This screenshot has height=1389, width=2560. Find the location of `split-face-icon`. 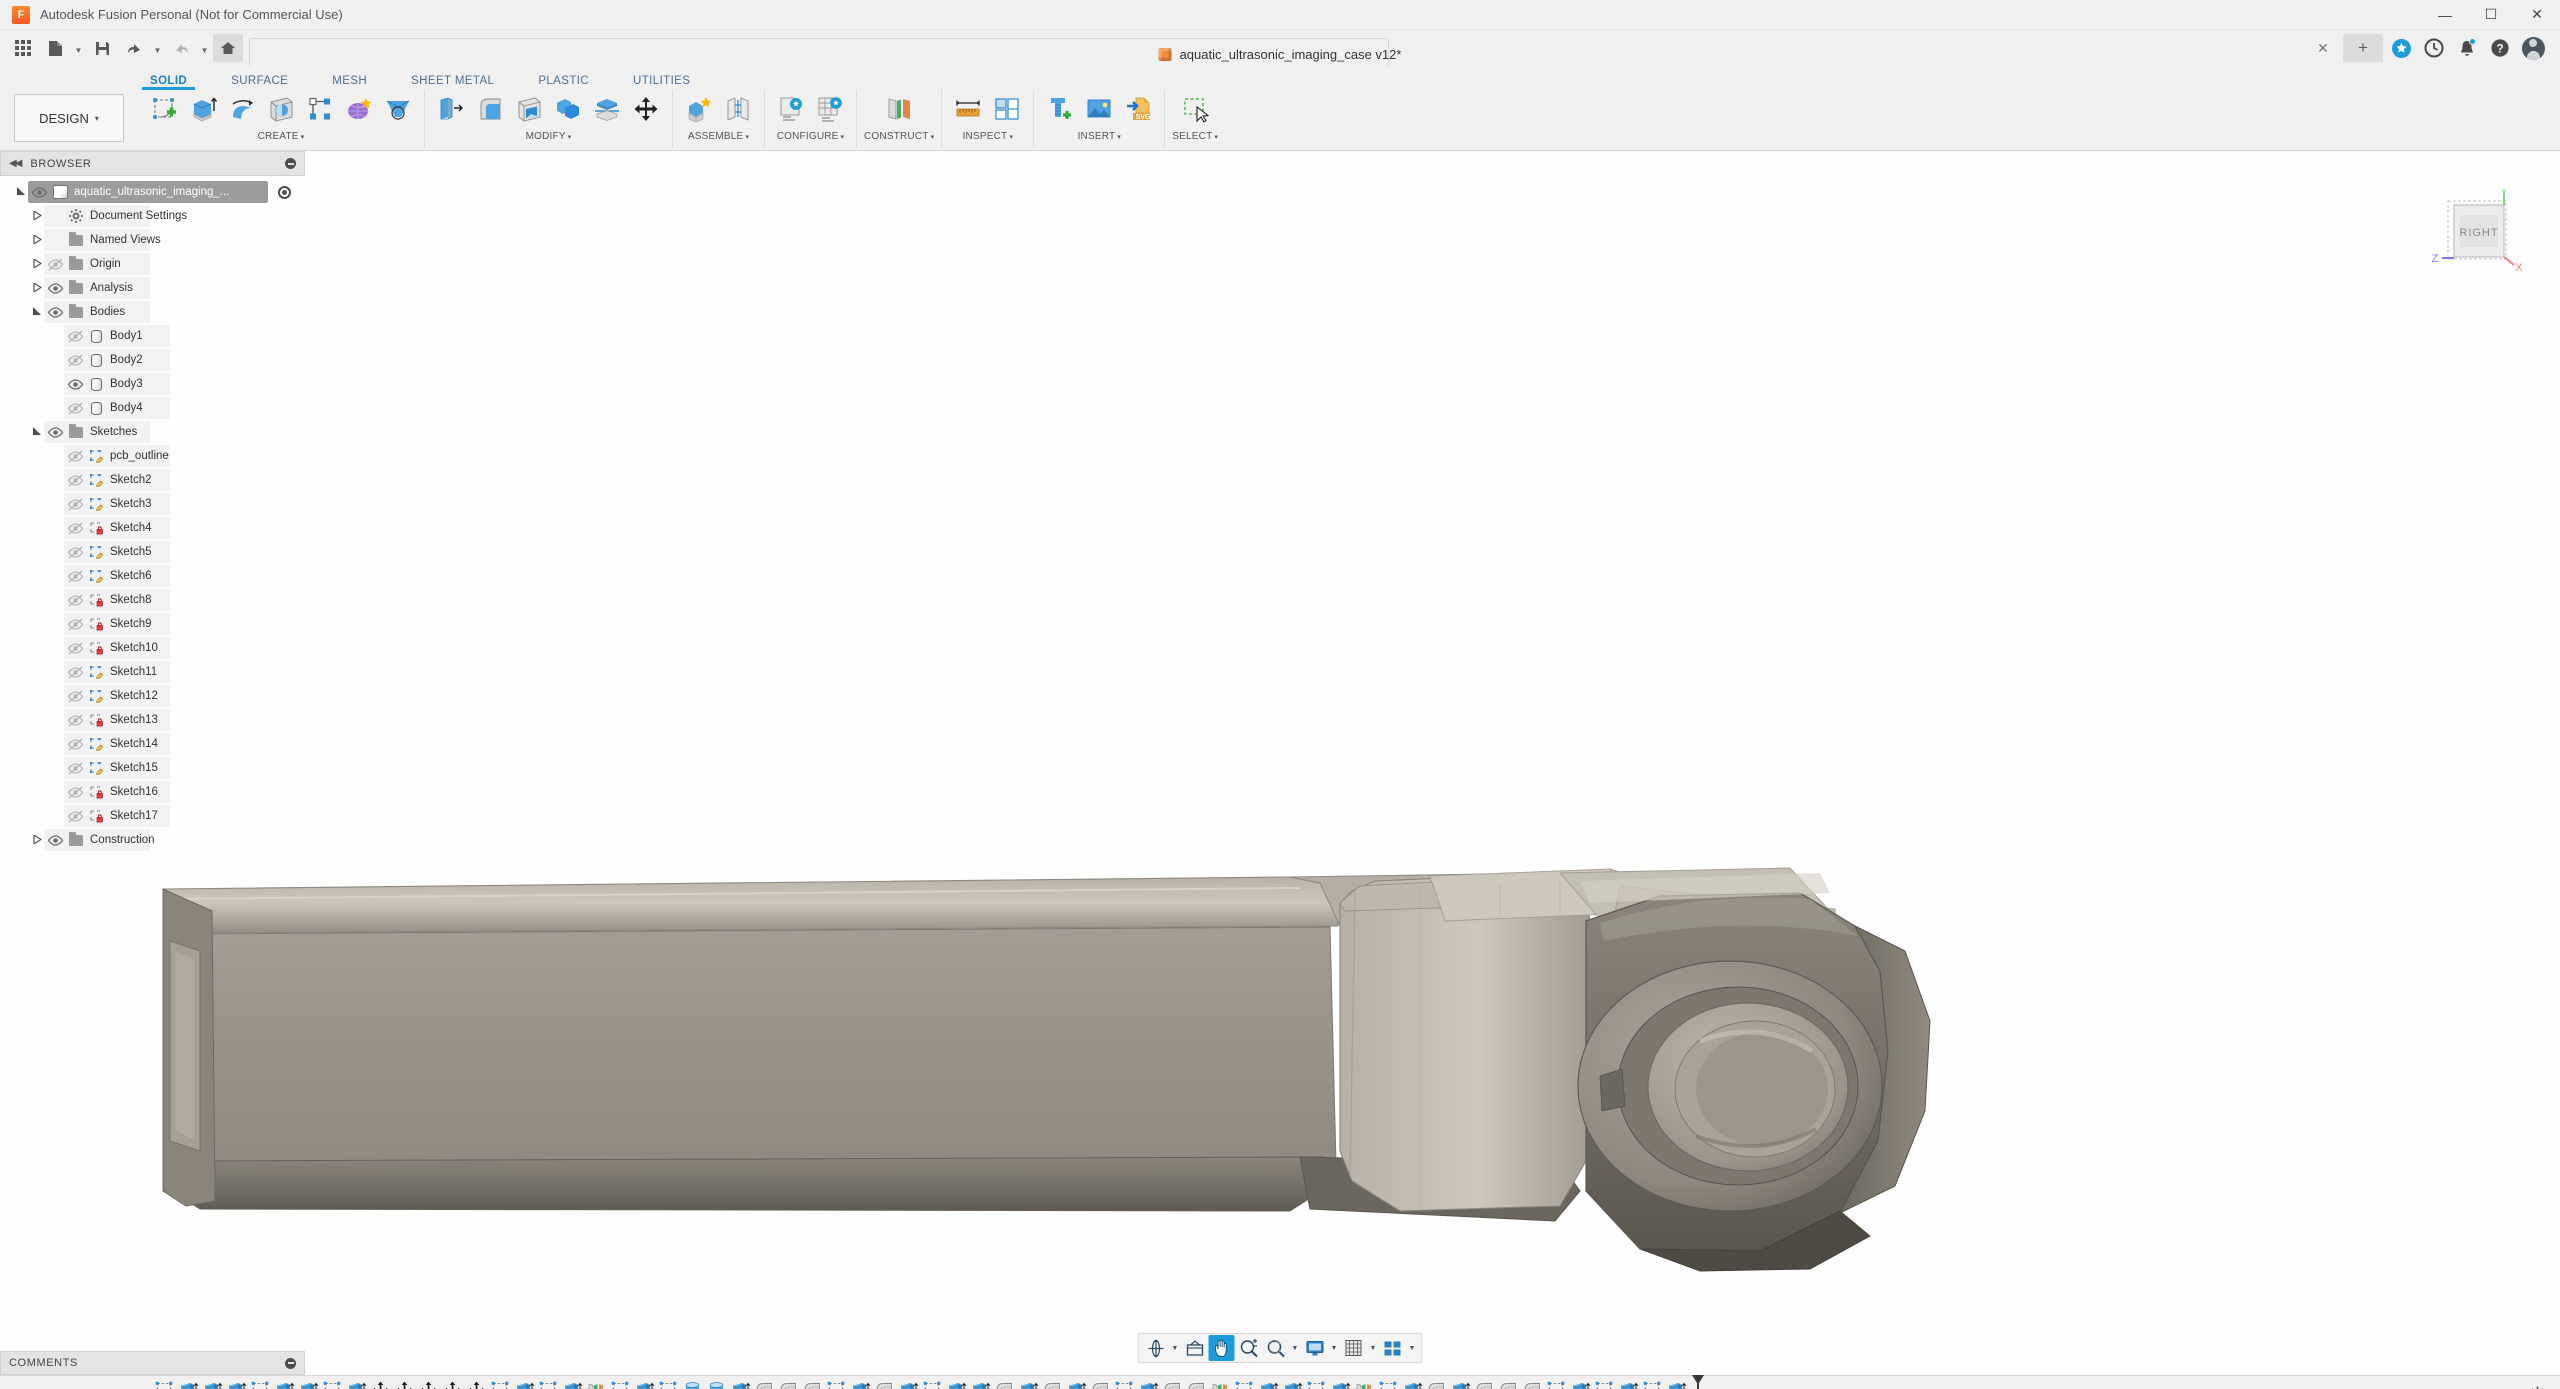

split-face-icon is located at coordinates (607, 109).